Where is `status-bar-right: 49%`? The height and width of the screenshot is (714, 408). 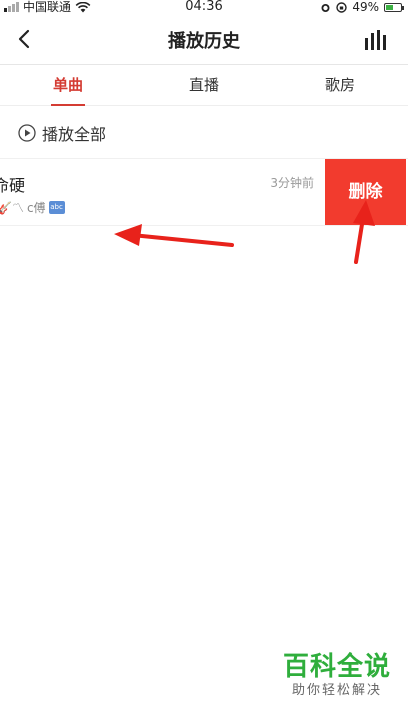 status-bar-right: 49% is located at coordinates (362, 7).